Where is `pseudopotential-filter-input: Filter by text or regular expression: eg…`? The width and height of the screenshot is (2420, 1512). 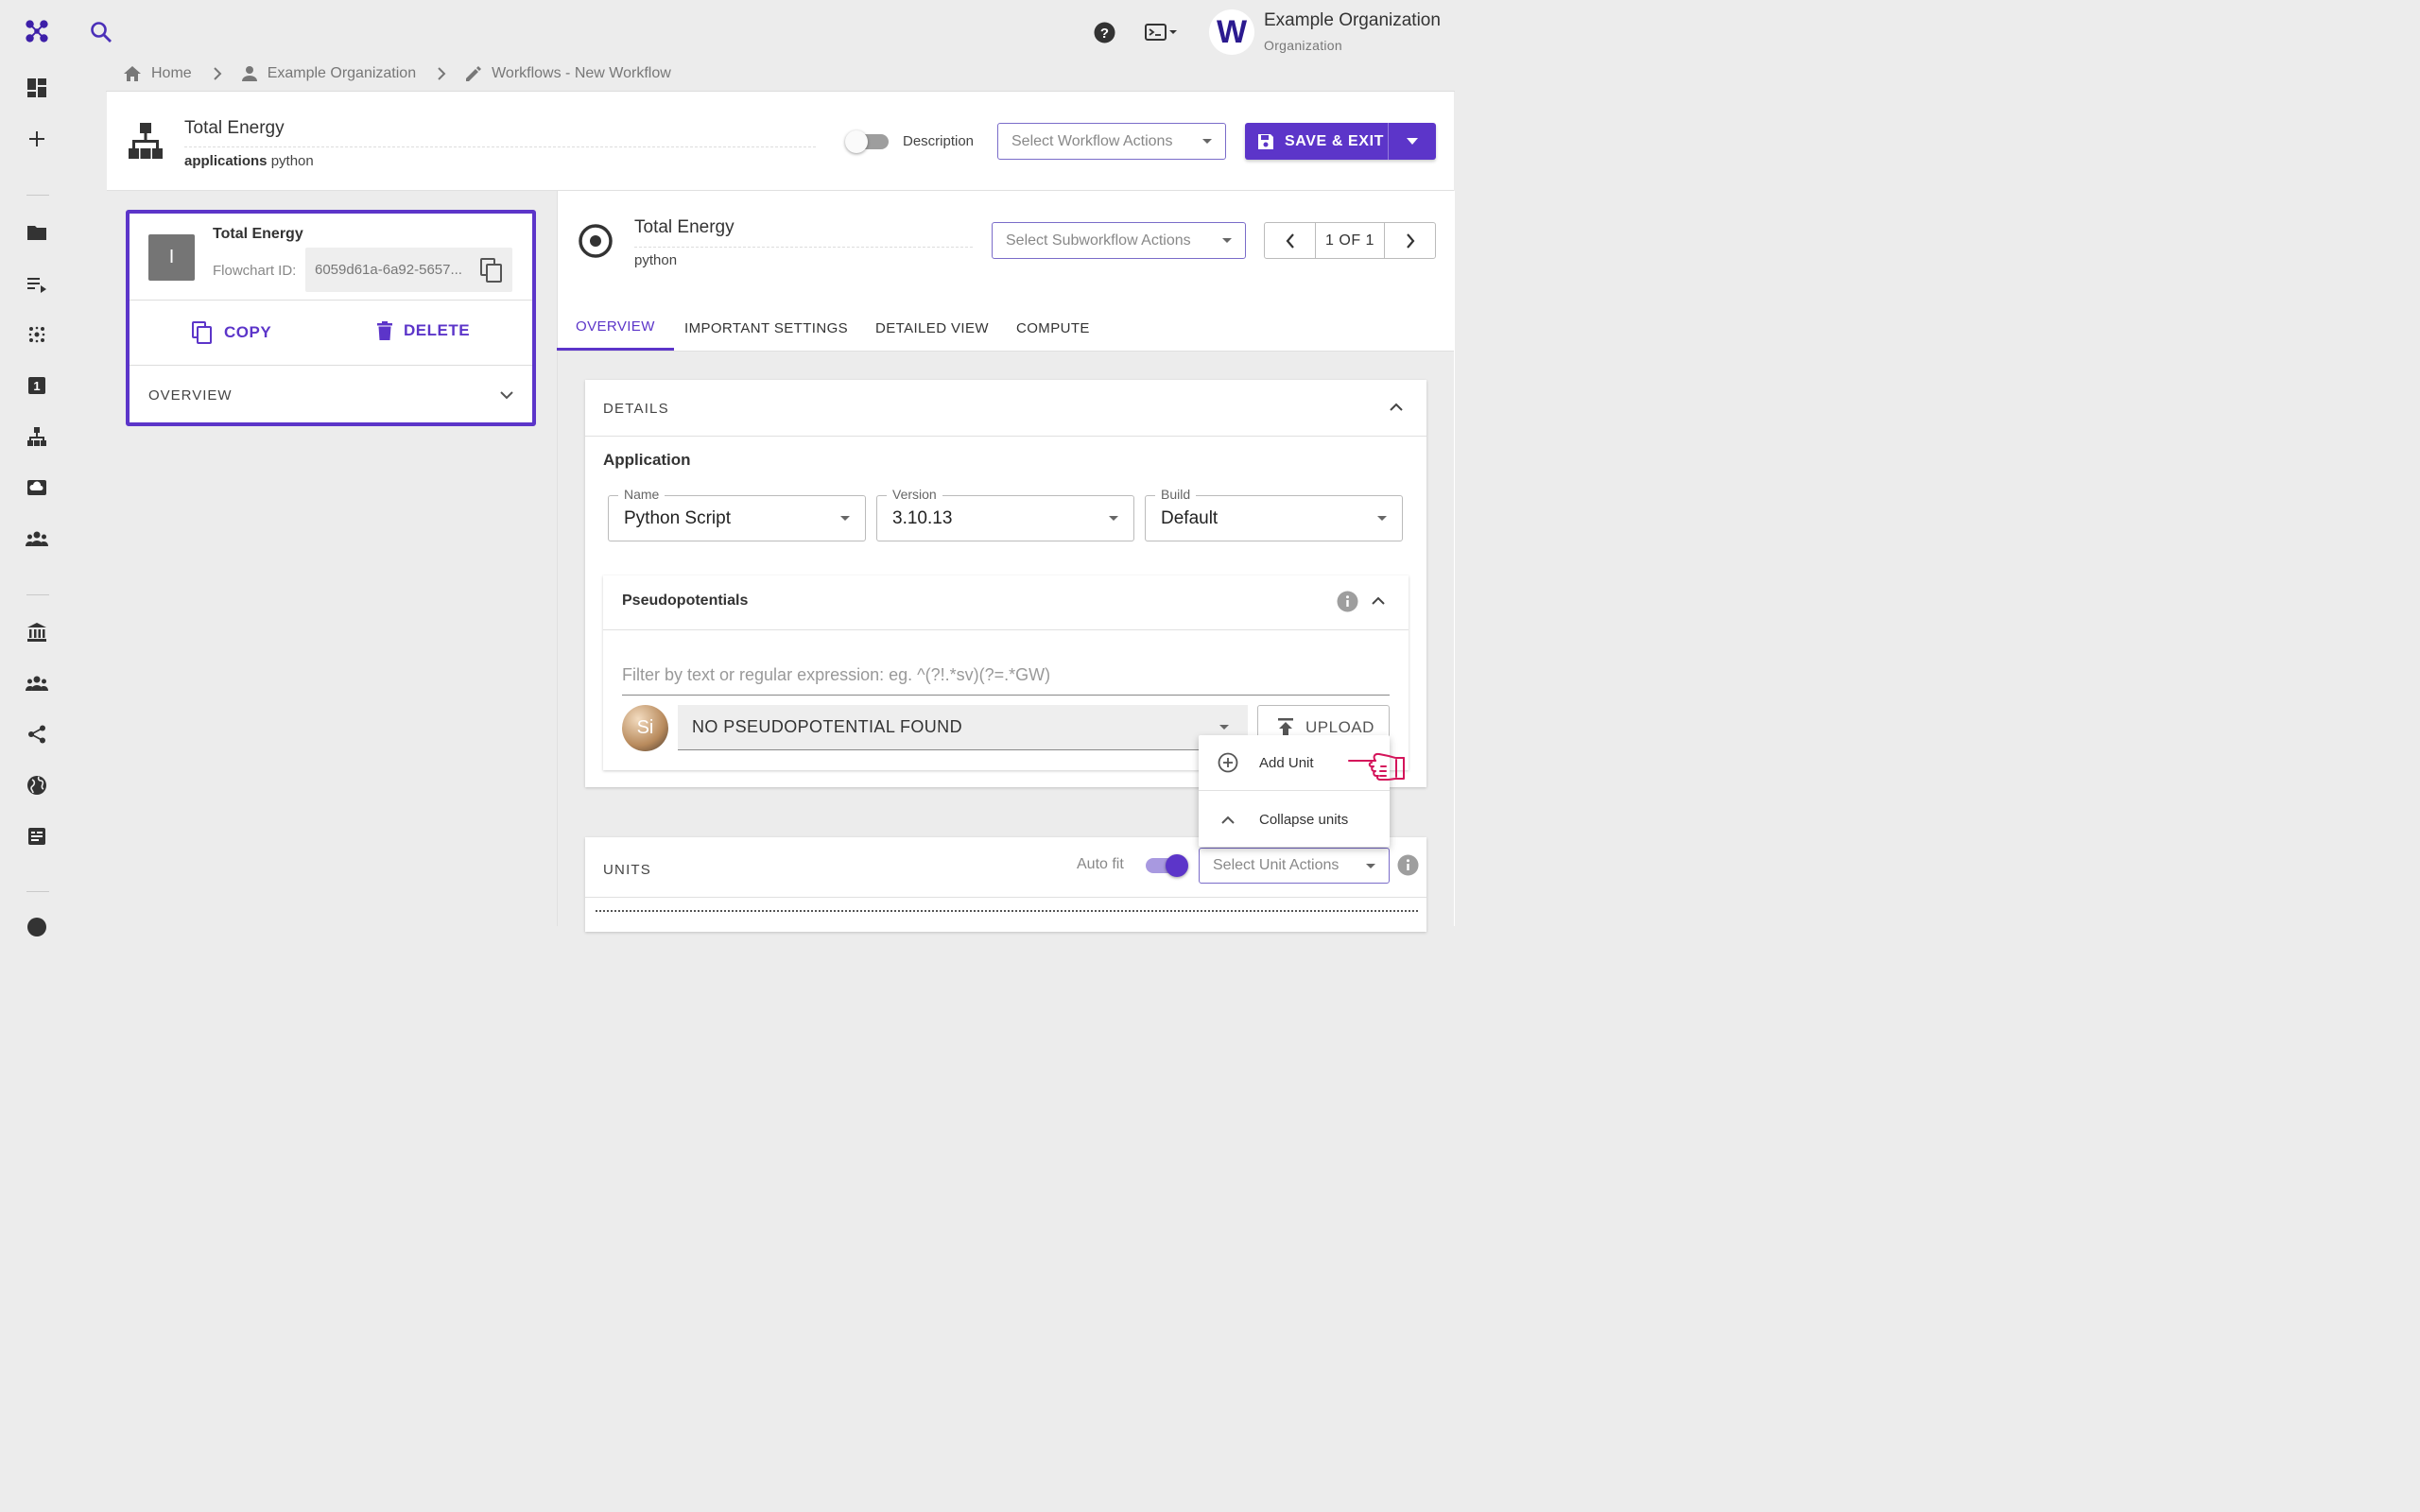 pseudopotential-filter-input: Filter by text or regular expression: eg… is located at coordinates (1006, 679).